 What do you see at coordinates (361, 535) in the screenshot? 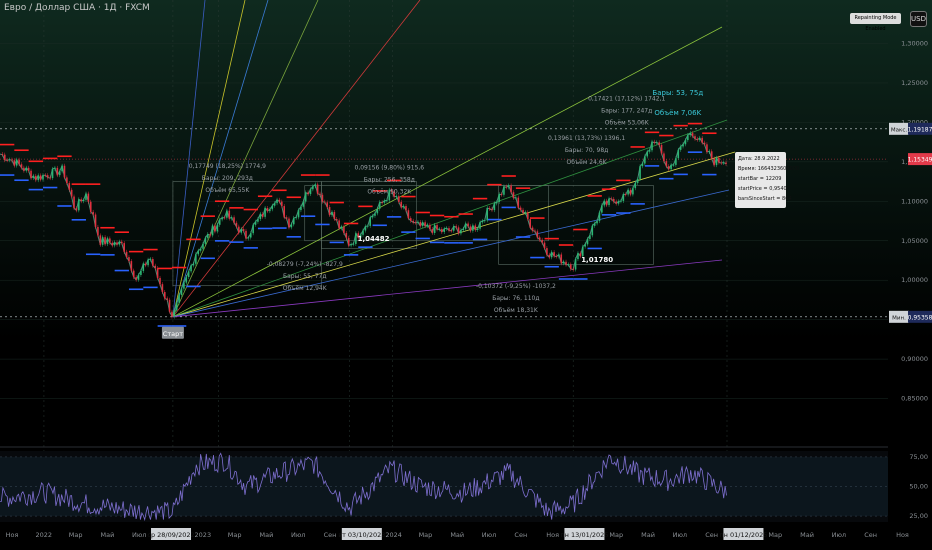
I see `time-tick-label: вт 03/10/2023` at bounding box center [361, 535].